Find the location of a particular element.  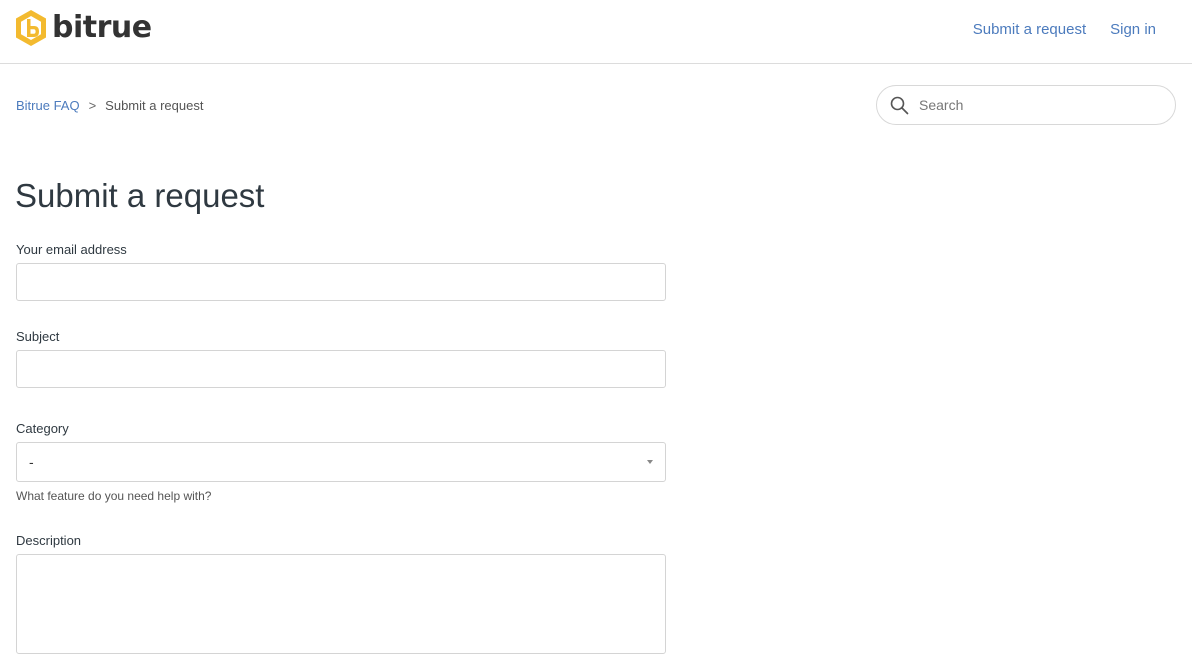

breadcrumb-bitrue-faq: Bitrue FAQ is located at coordinates (48, 106).